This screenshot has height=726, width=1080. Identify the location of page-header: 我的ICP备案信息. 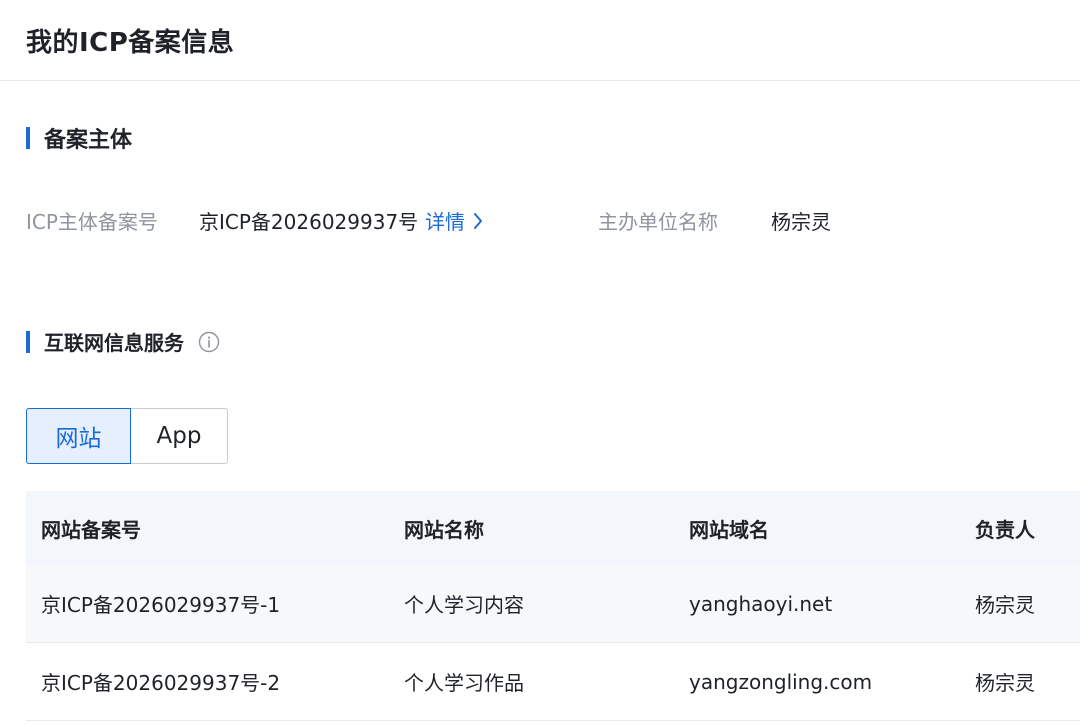
(540, 40).